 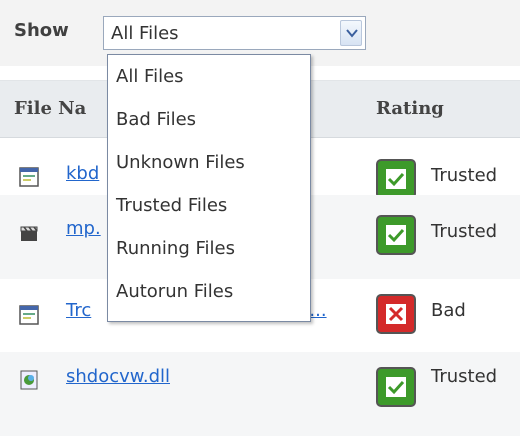 What do you see at coordinates (171, 205) in the screenshot?
I see `dropdown-option-trusted-files: Trusted Files` at bounding box center [171, 205].